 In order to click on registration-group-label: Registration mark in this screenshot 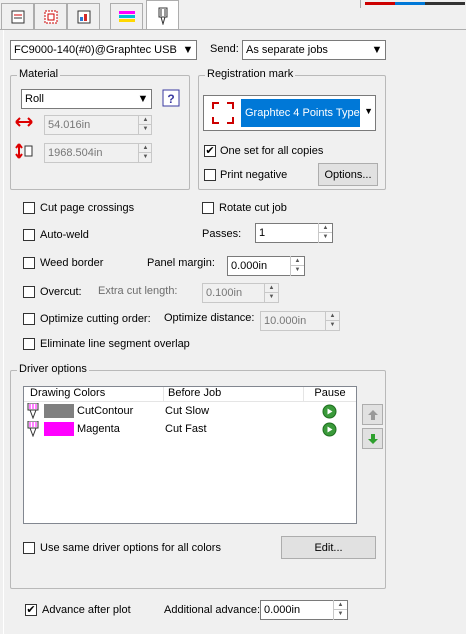, I will do `click(250, 74)`.